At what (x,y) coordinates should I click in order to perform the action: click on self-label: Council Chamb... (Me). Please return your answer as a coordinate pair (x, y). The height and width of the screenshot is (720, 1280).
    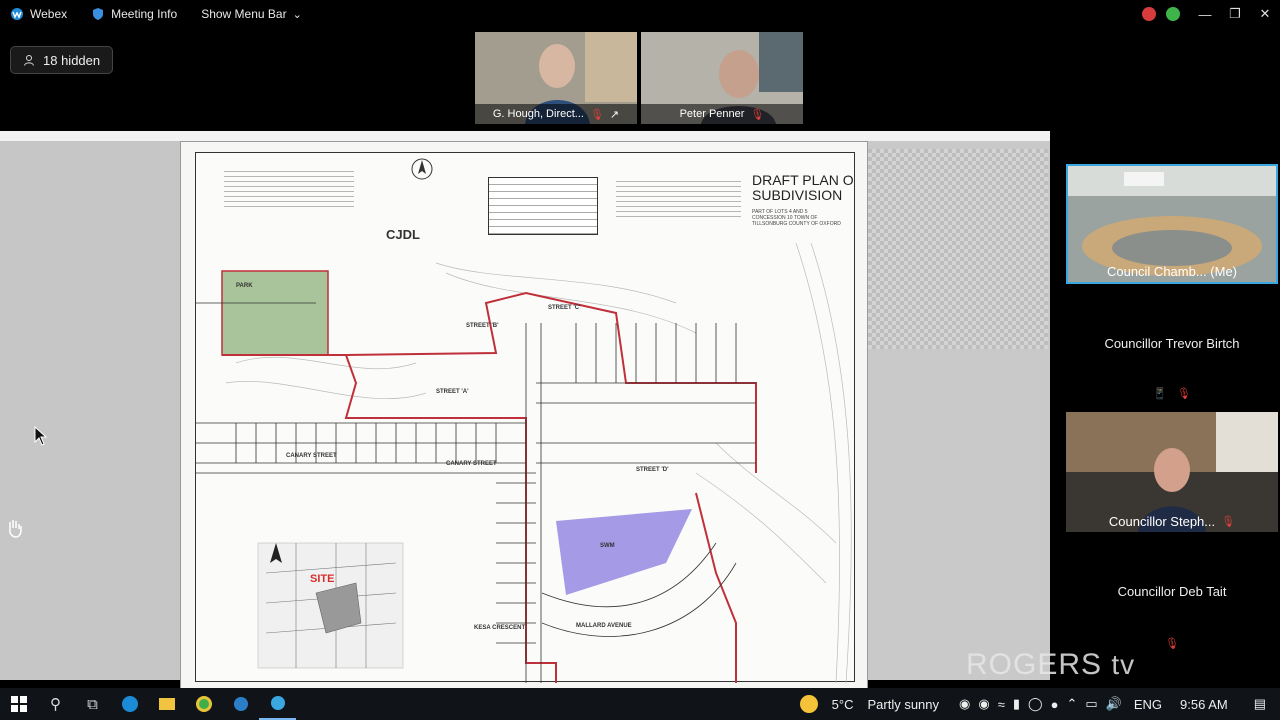
    Looking at the image, I should click on (1172, 271).